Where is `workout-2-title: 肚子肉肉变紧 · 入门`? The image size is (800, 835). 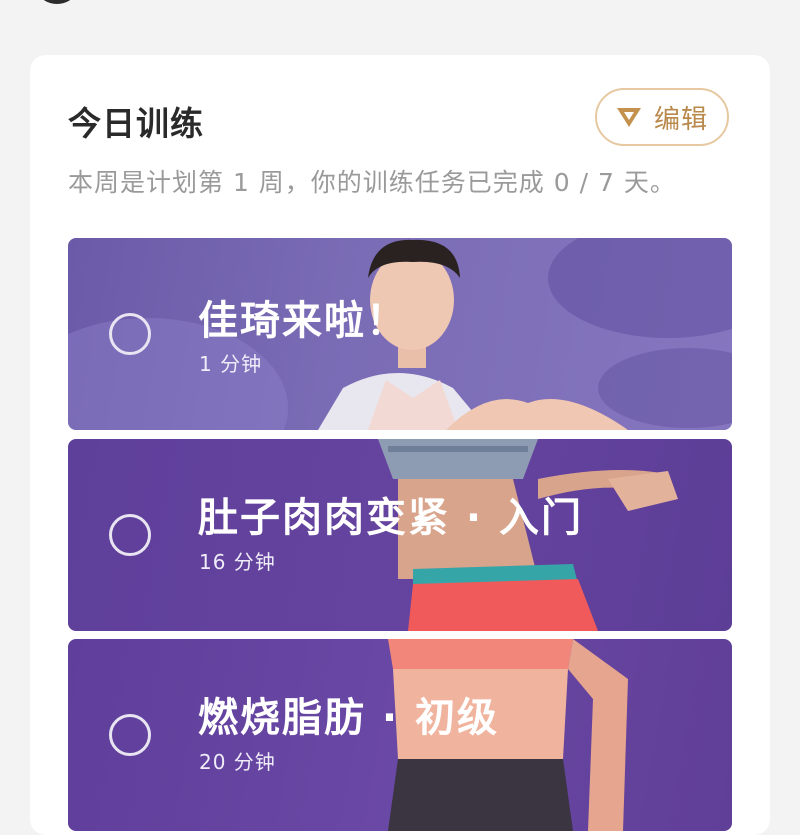 workout-2-title: 肚子肉肉变紧 · 入门 is located at coordinates (391, 518).